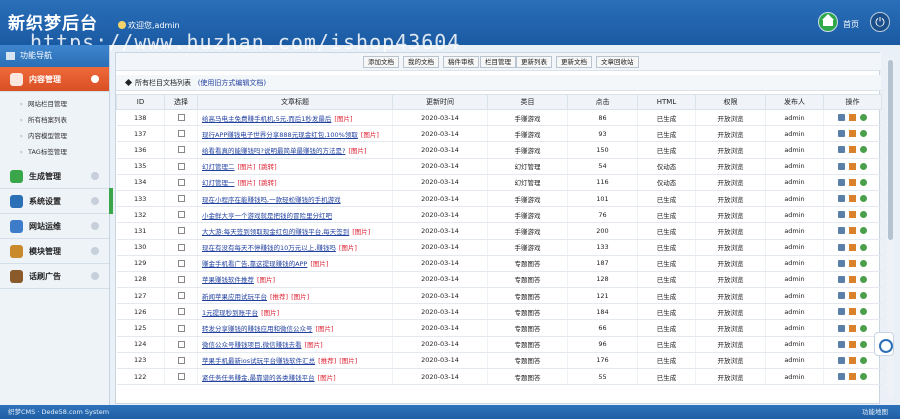 This screenshot has height=419, width=900. What do you see at coordinates (421, 62) in the screenshot?
I see `toolbar-button: 我的文档` at bounding box center [421, 62].